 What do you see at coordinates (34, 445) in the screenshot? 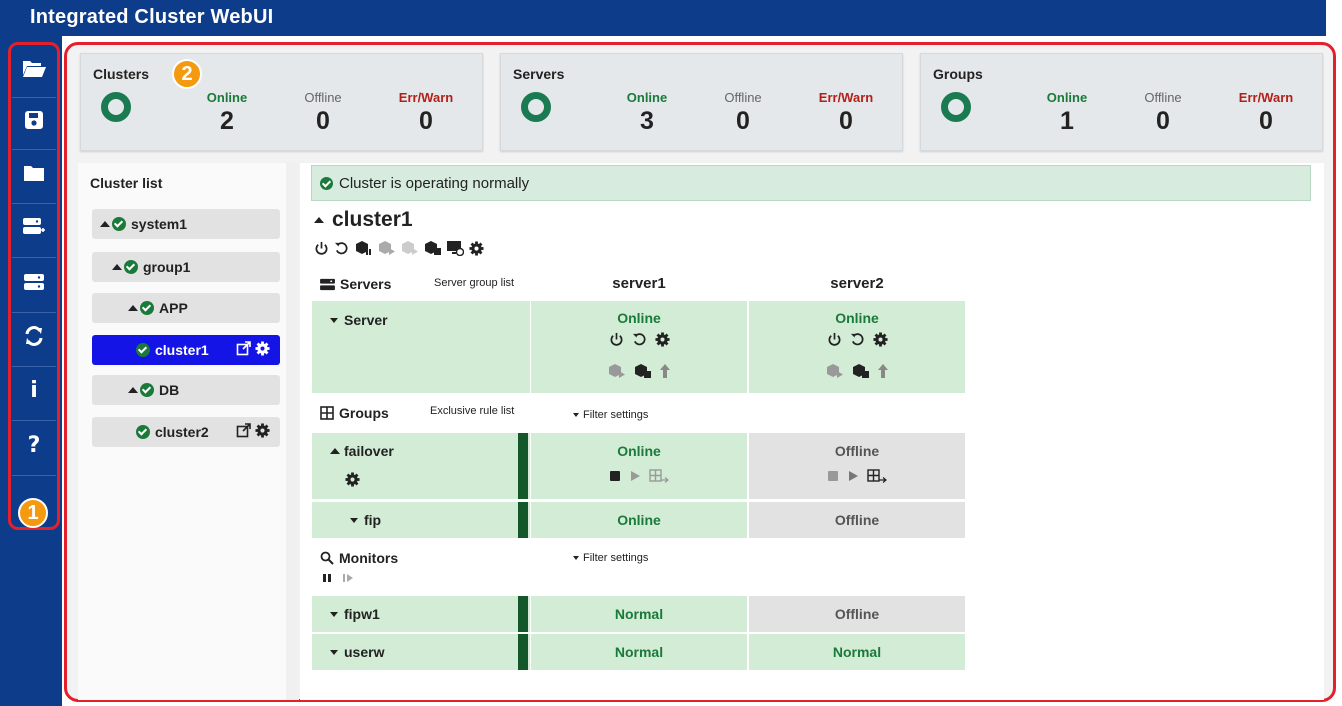
I see `help-button: ?` at bounding box center [34, 445].